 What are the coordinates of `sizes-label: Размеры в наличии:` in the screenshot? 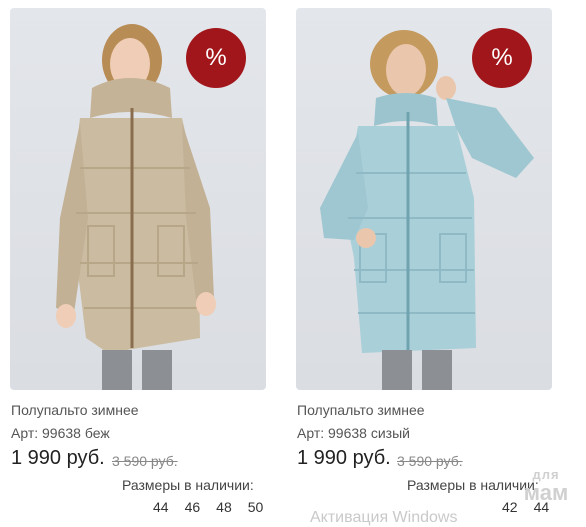 It's located at (188, 485).